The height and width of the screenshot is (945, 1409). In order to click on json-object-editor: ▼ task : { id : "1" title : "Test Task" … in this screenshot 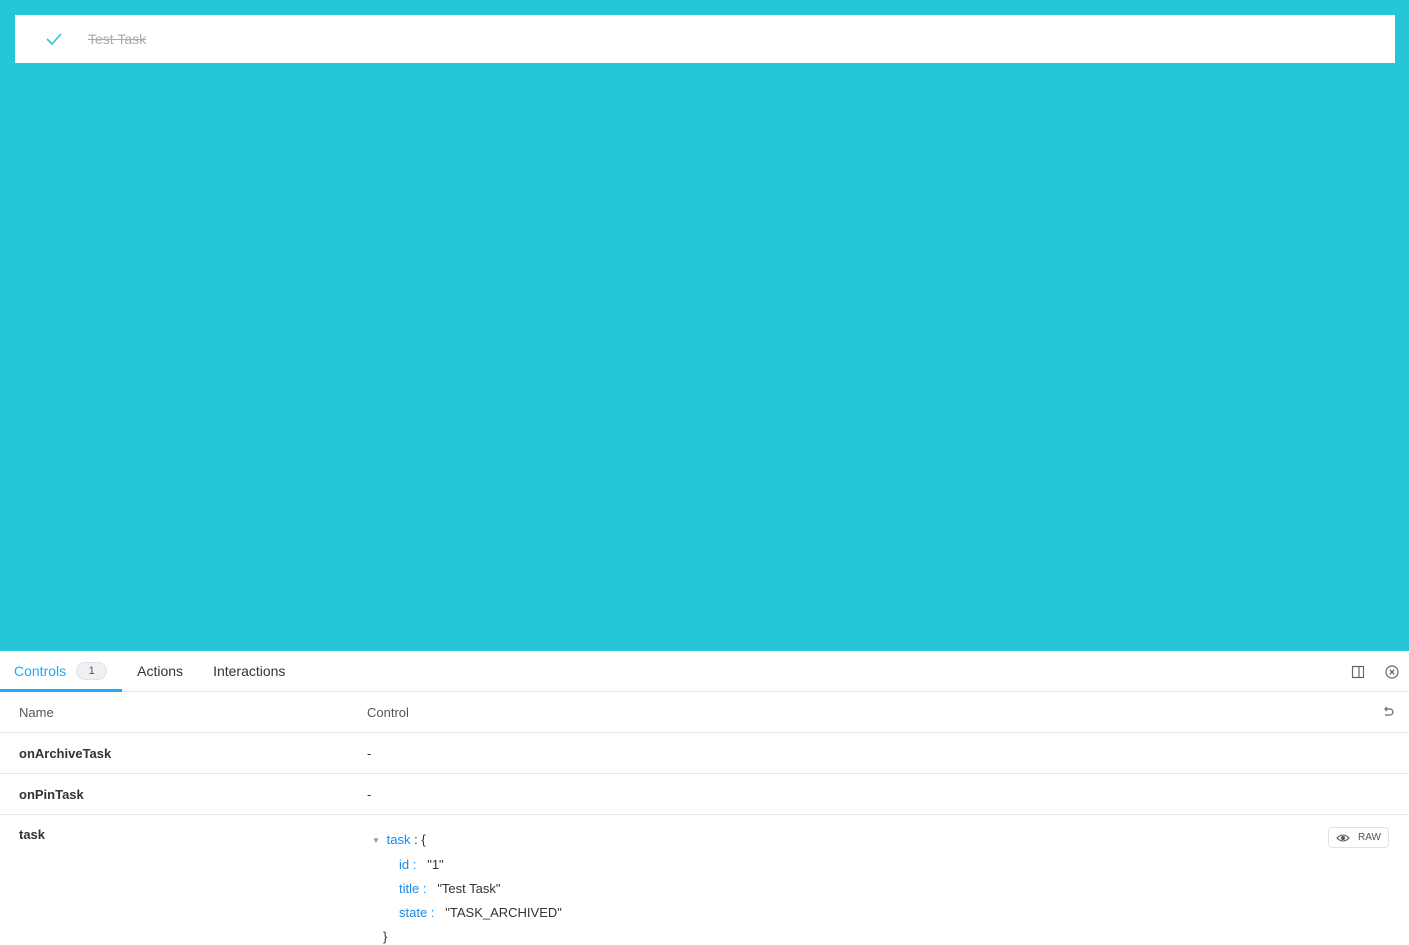, I will do `click(467, 886)`.